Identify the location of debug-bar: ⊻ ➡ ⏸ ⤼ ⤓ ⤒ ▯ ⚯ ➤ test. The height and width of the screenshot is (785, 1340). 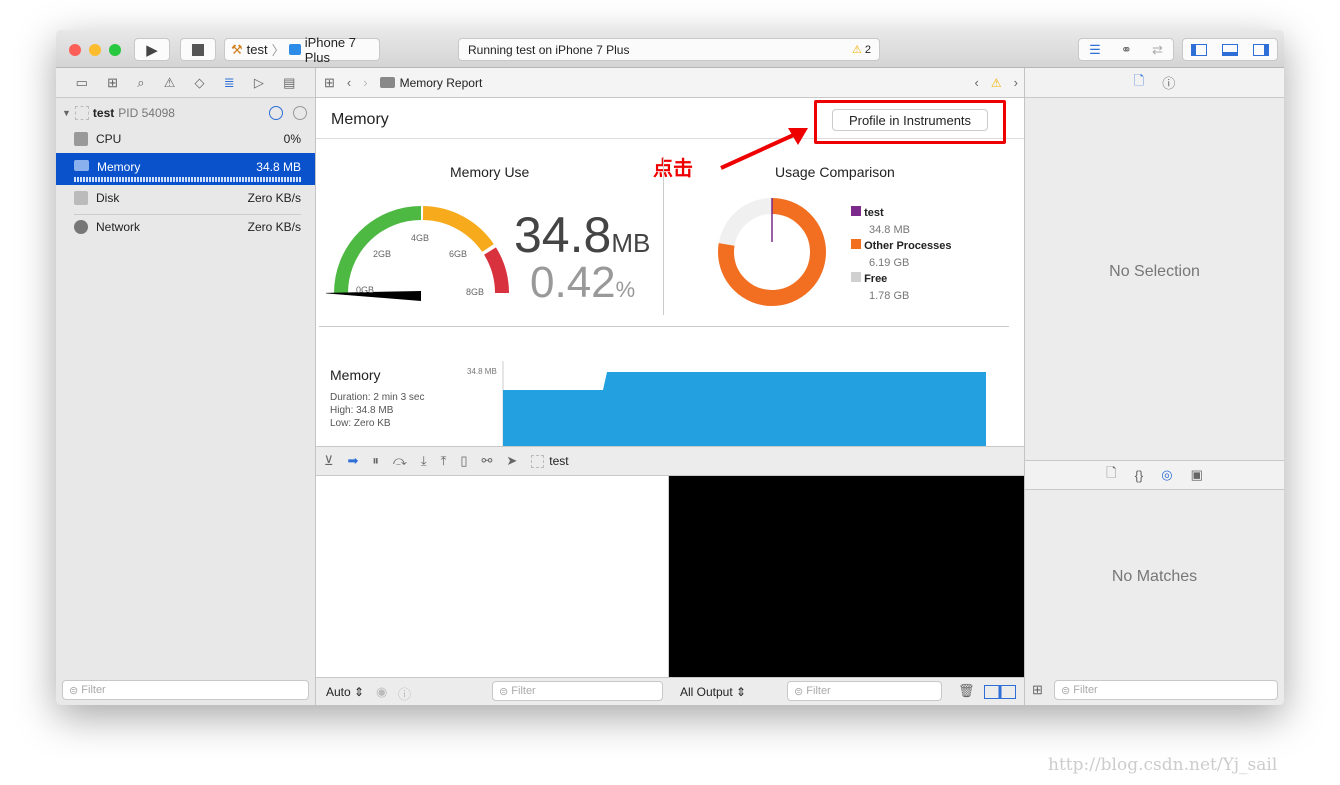
(670, 461).